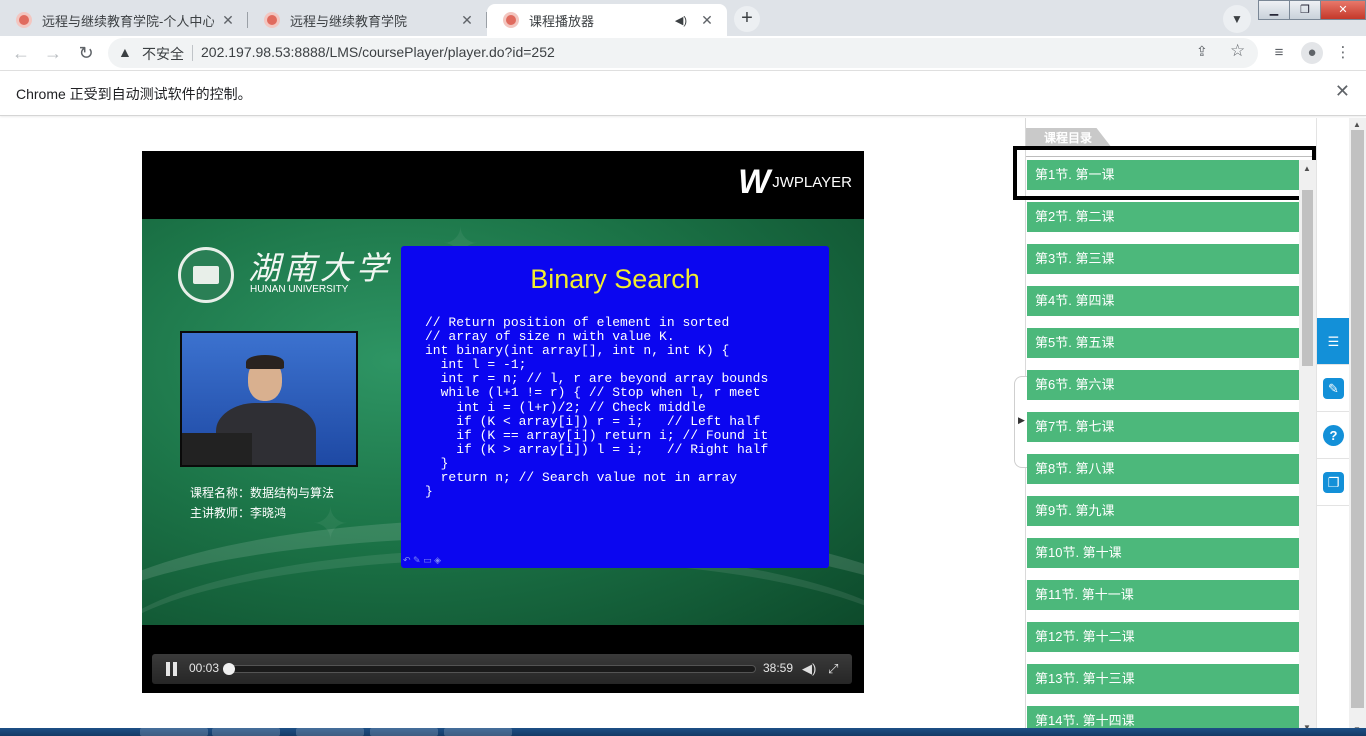 Image resolution: width=1366 pixels, height=736 pixels. Describe the element at coordinates (747, 19) in the screenshot. I see `new-tab-button: +` at that location.